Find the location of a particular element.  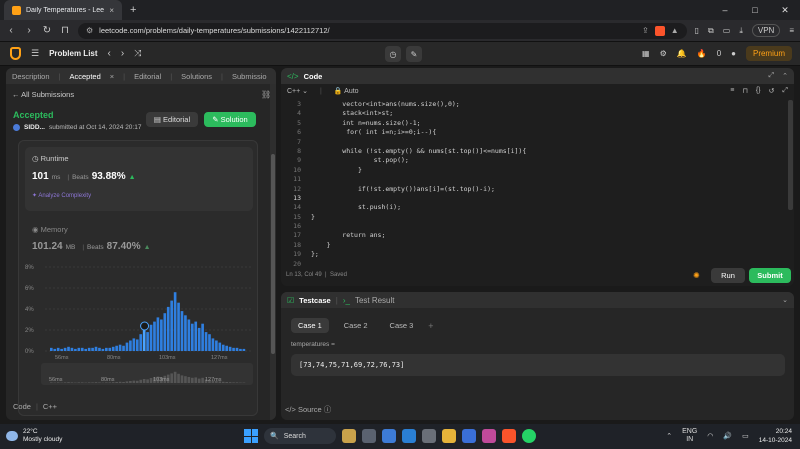

bookmark-code-icon: ⊓ is located at coordinates (744, 91).